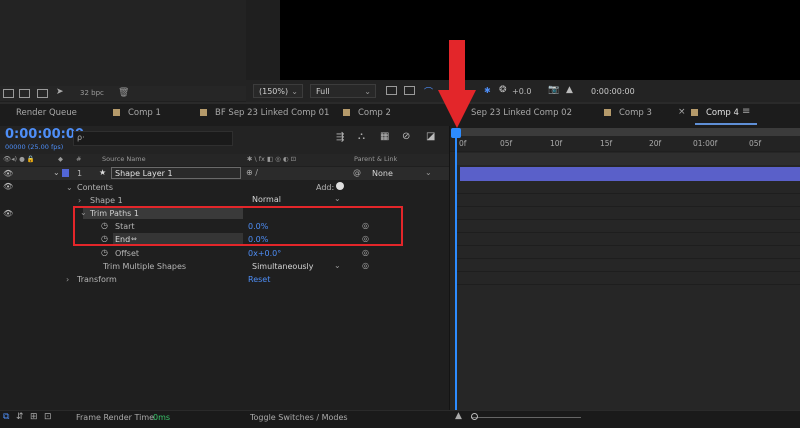 The height and width of the screenshot is (428, 800). Describe the element at coordinates (80, 173) in the screenshot. I see `layer-number: 1` at that location.